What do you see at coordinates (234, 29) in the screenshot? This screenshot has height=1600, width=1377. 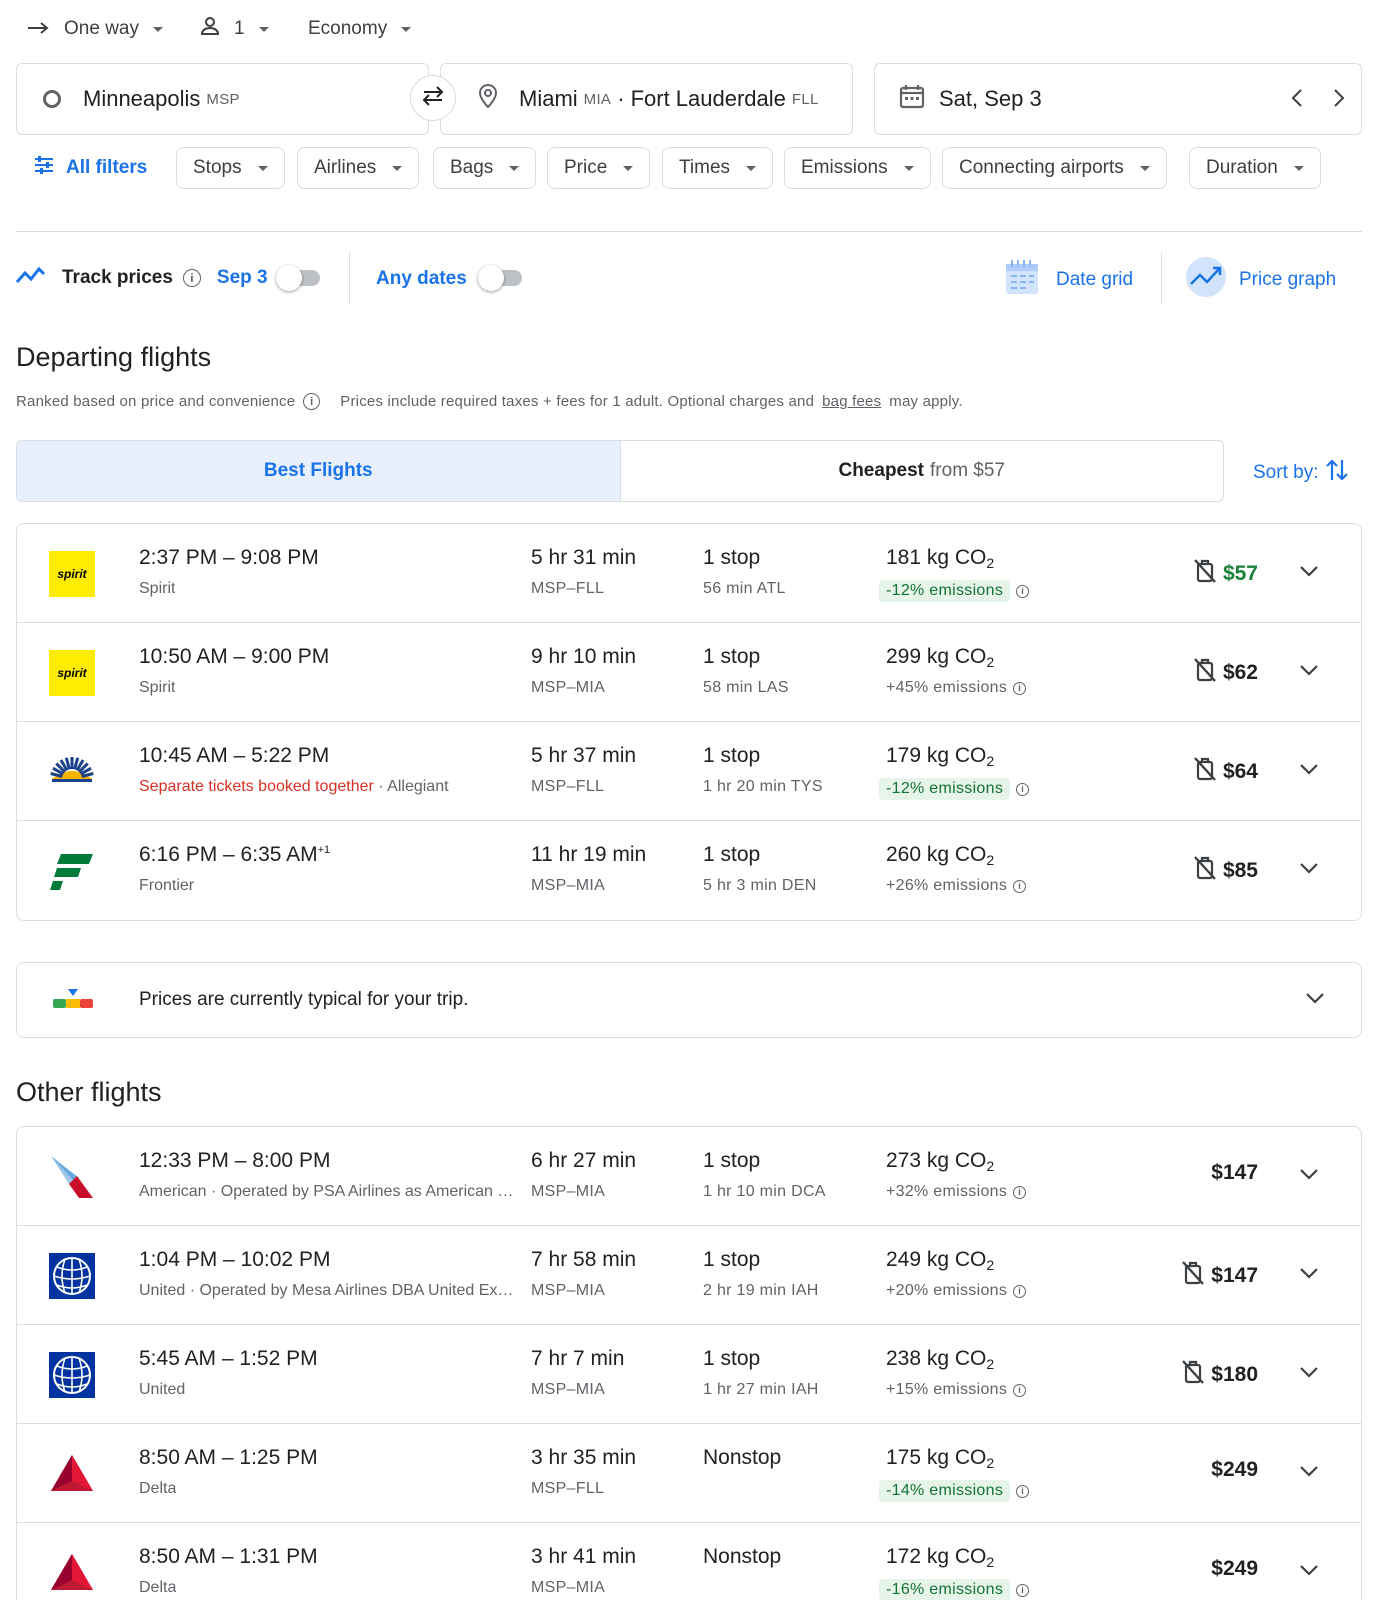 I see `passenger-select: 1` at bounding box center [234, 29].